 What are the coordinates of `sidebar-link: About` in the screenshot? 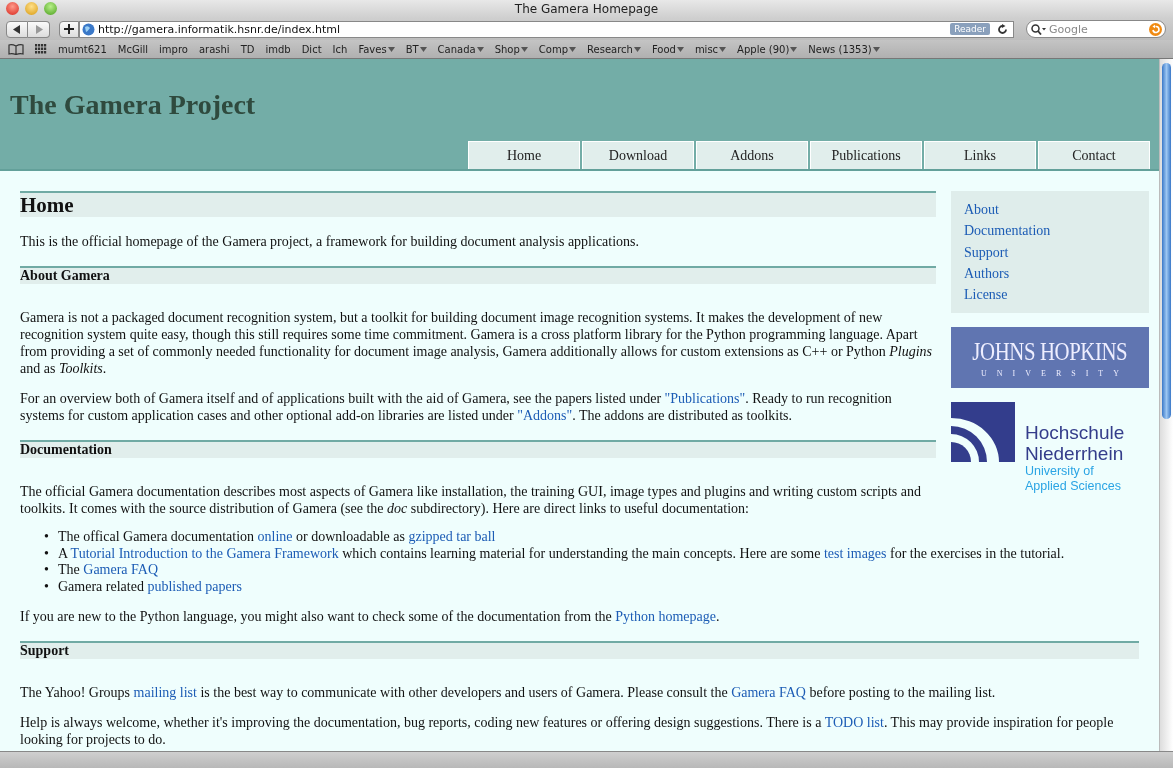 It's located at (1050, 210).